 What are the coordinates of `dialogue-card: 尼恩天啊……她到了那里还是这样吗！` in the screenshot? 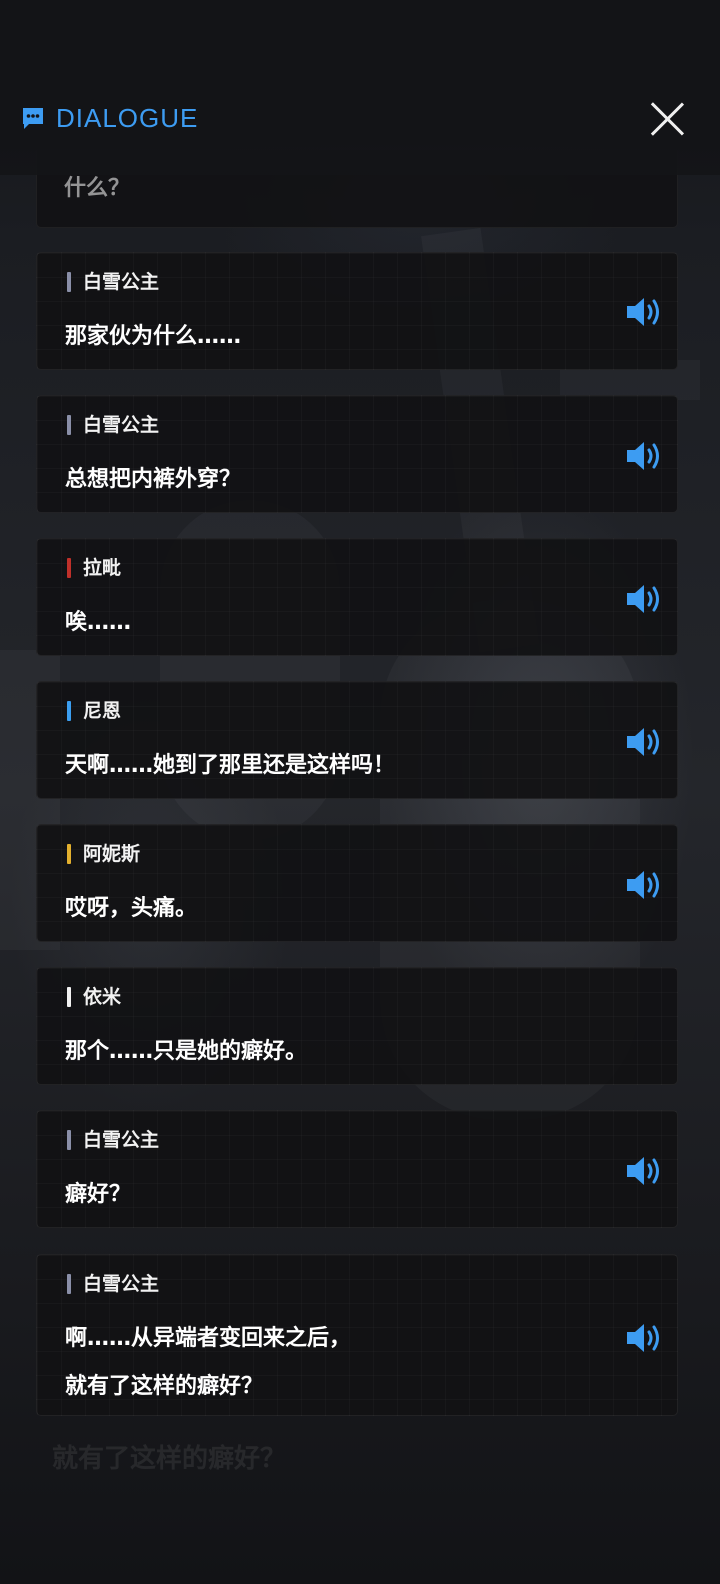 It's located at (357, 740).